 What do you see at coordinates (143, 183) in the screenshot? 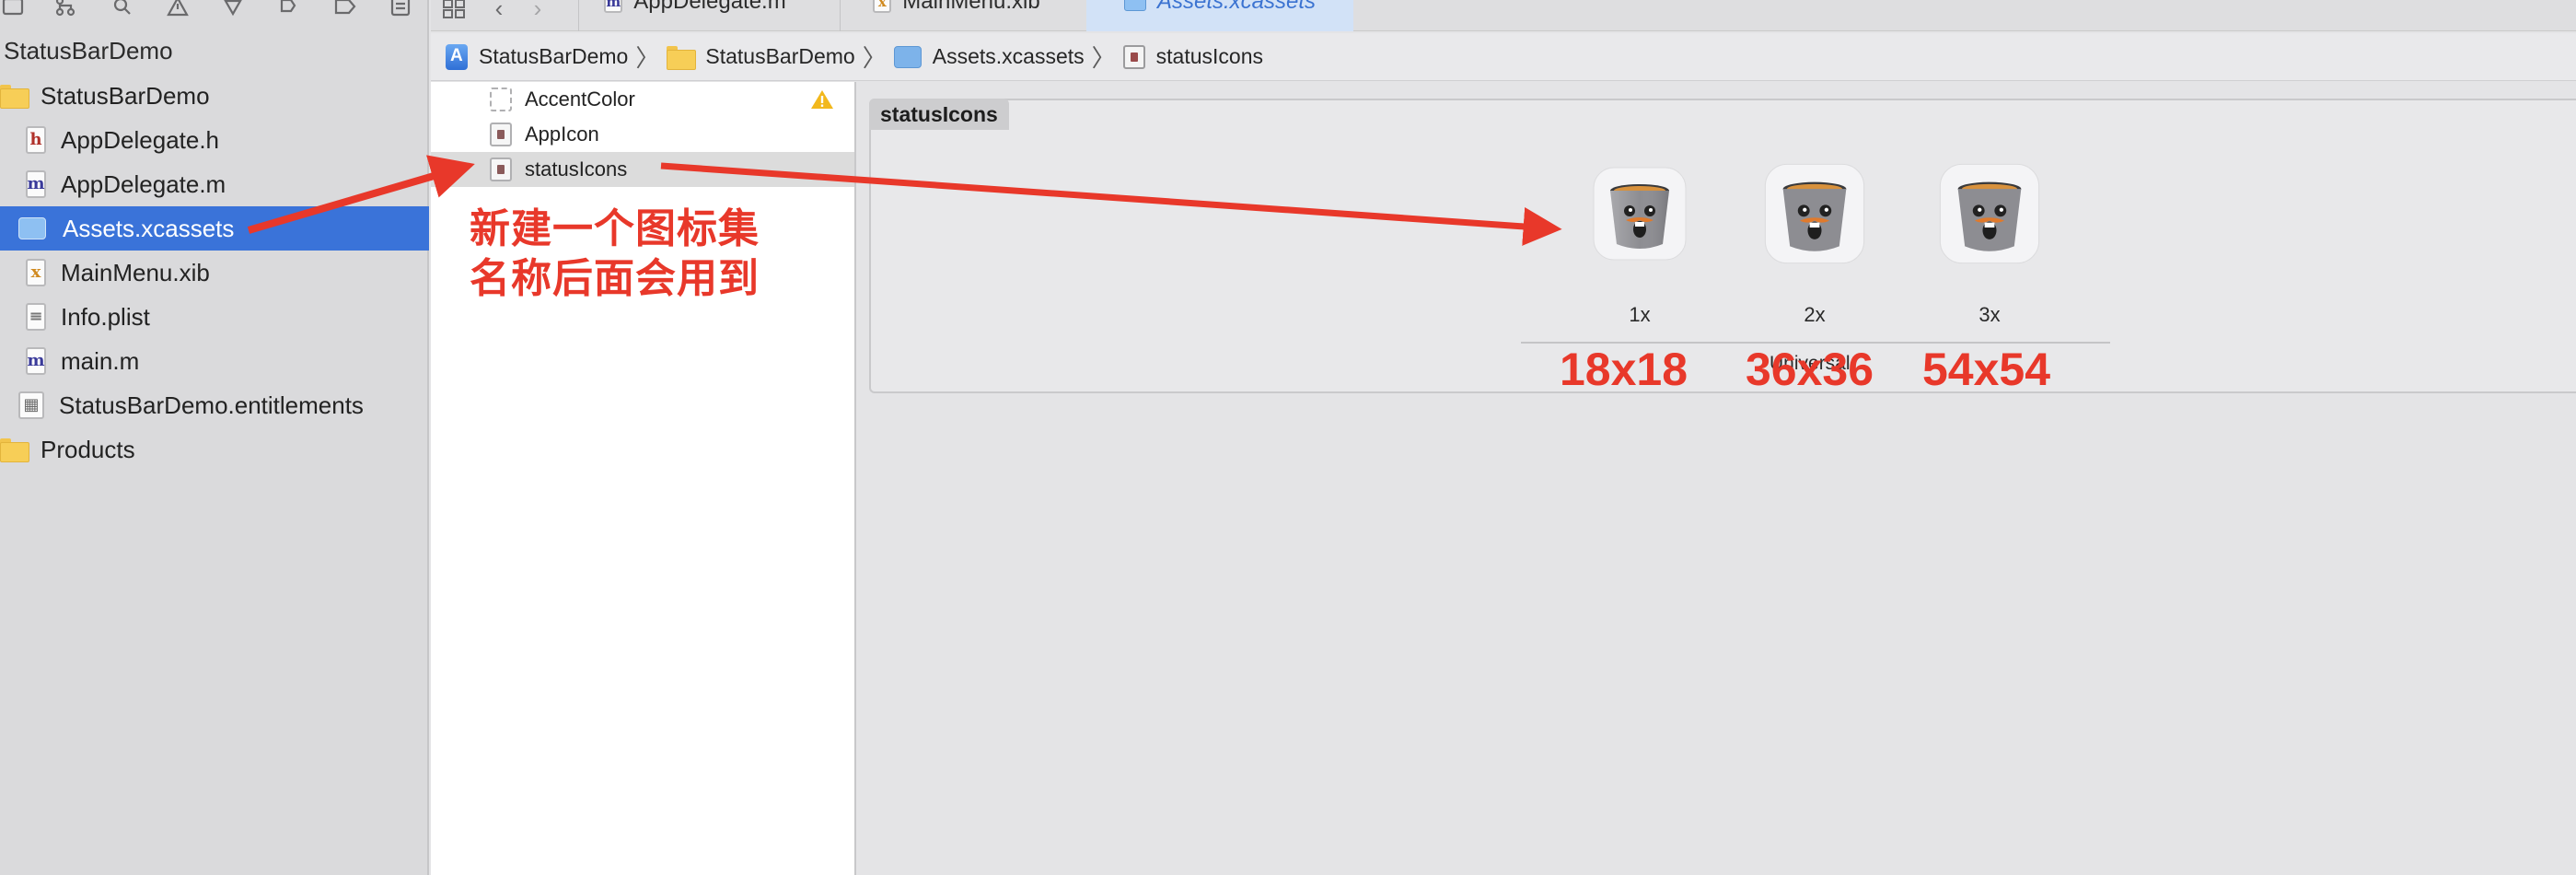
I see `nav-item-label: AppDelegate.m` at bounding box center [143, 183].